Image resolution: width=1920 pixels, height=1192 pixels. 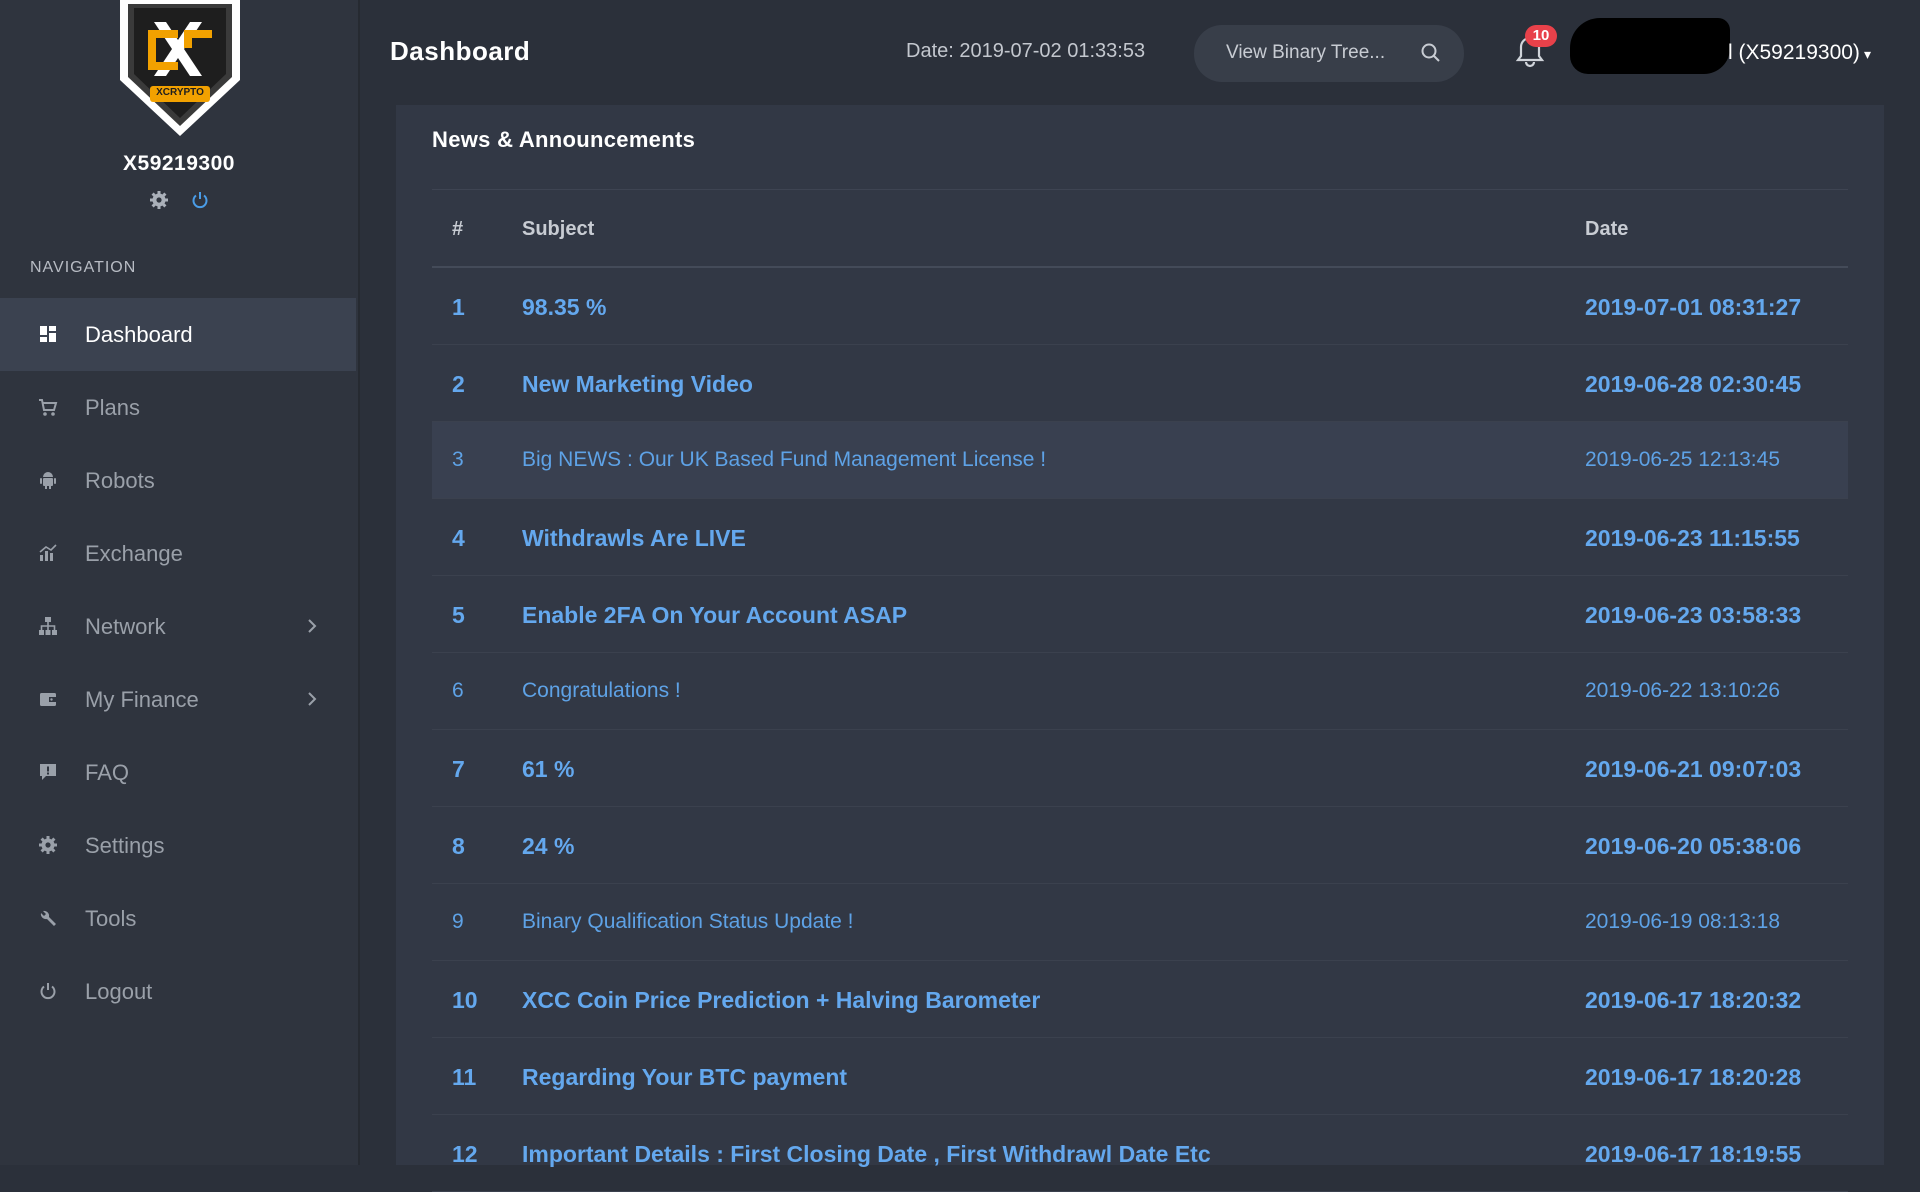 What do you see at coordinates (564, 139) in the screenshot?
I see `news-title: News & Announcements` at bounding box center [564, 139].